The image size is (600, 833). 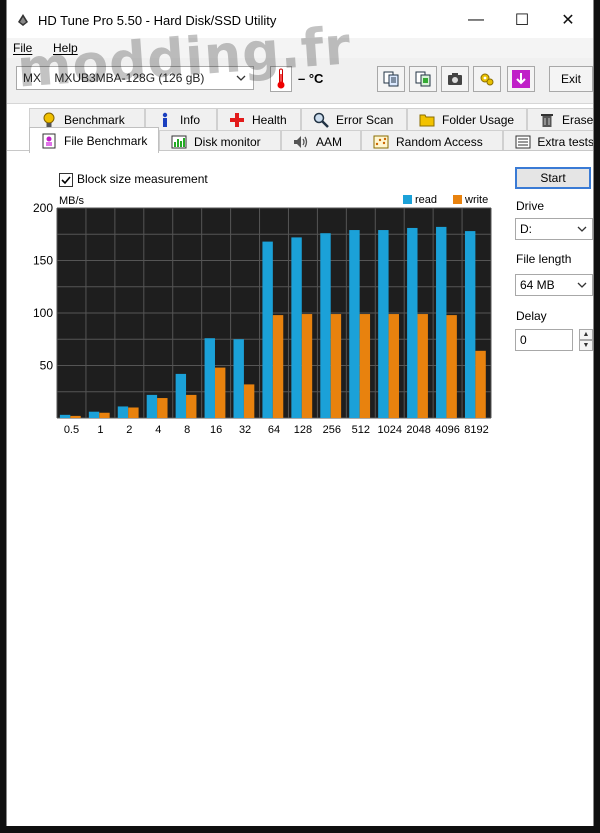 What do you see at coordinates (526, 229) in the screenshot?
I see `drive-dropdown-value: D:` at bounding box center [526, 229].